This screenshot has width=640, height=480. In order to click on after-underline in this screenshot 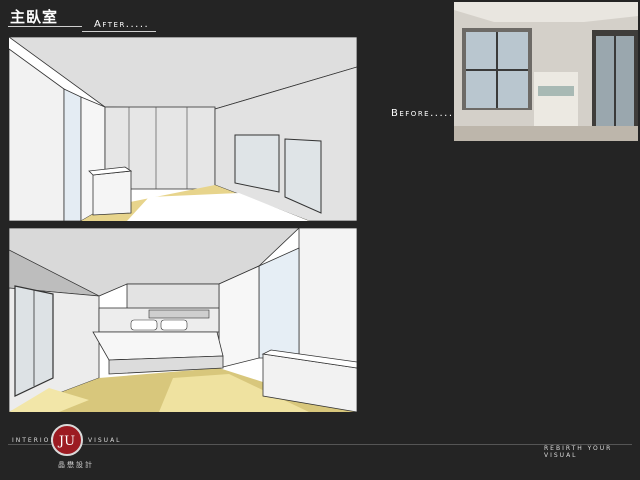, I will do `click(119, 31)`.